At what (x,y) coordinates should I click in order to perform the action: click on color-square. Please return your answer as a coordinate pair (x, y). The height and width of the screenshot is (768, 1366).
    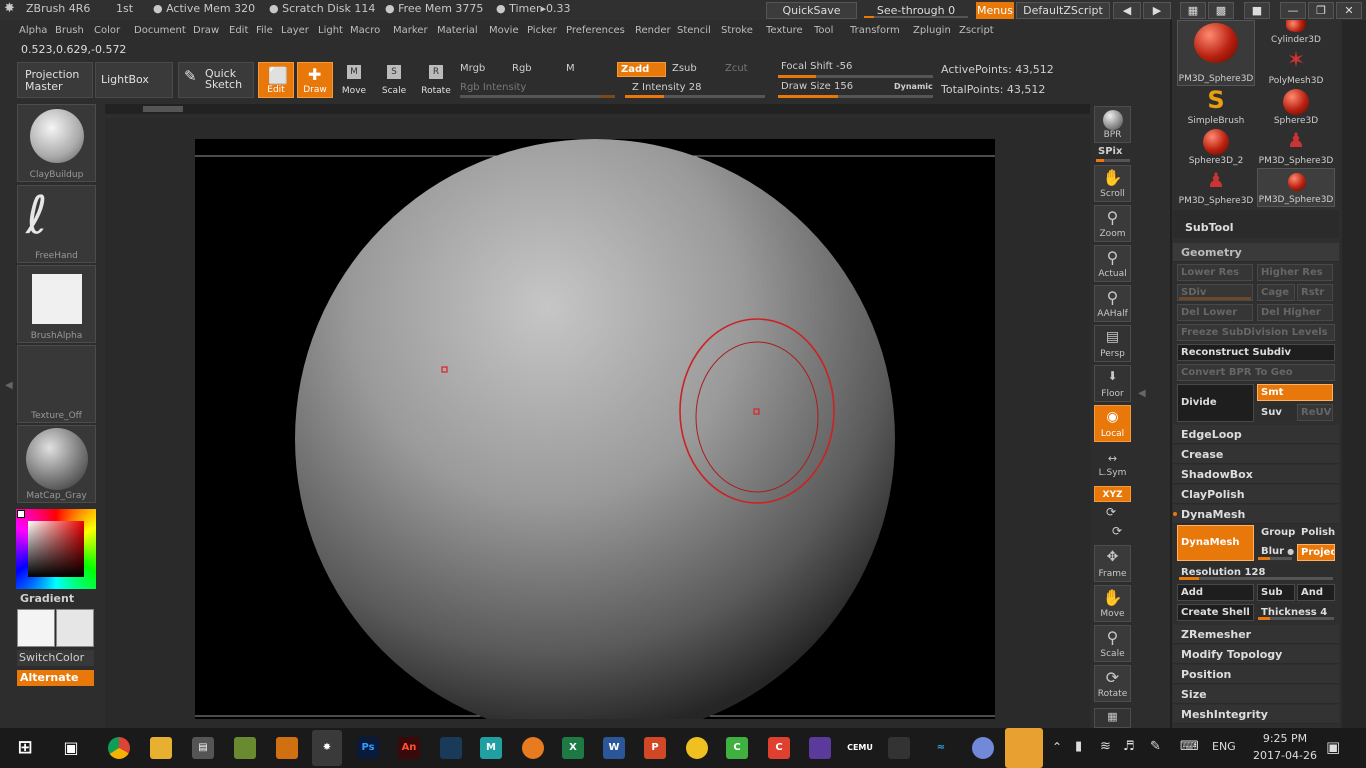
    Looking at the image, I should click on (56, 549).